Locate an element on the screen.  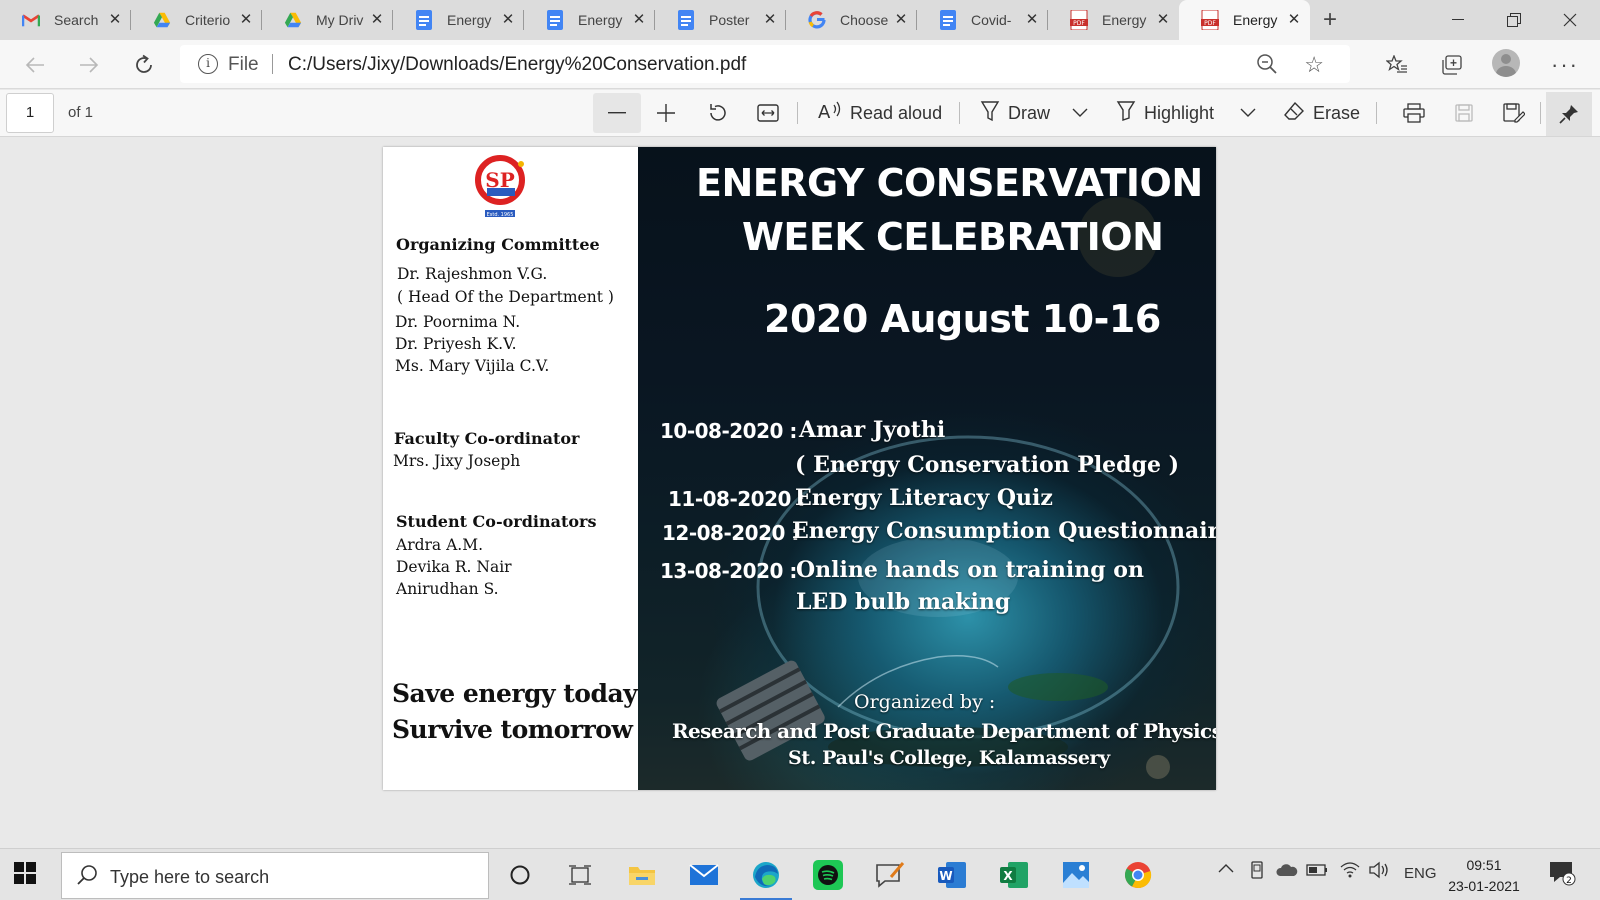
event-title: Energy Consumption Questionnaire is located at coordinates (1004, 531).